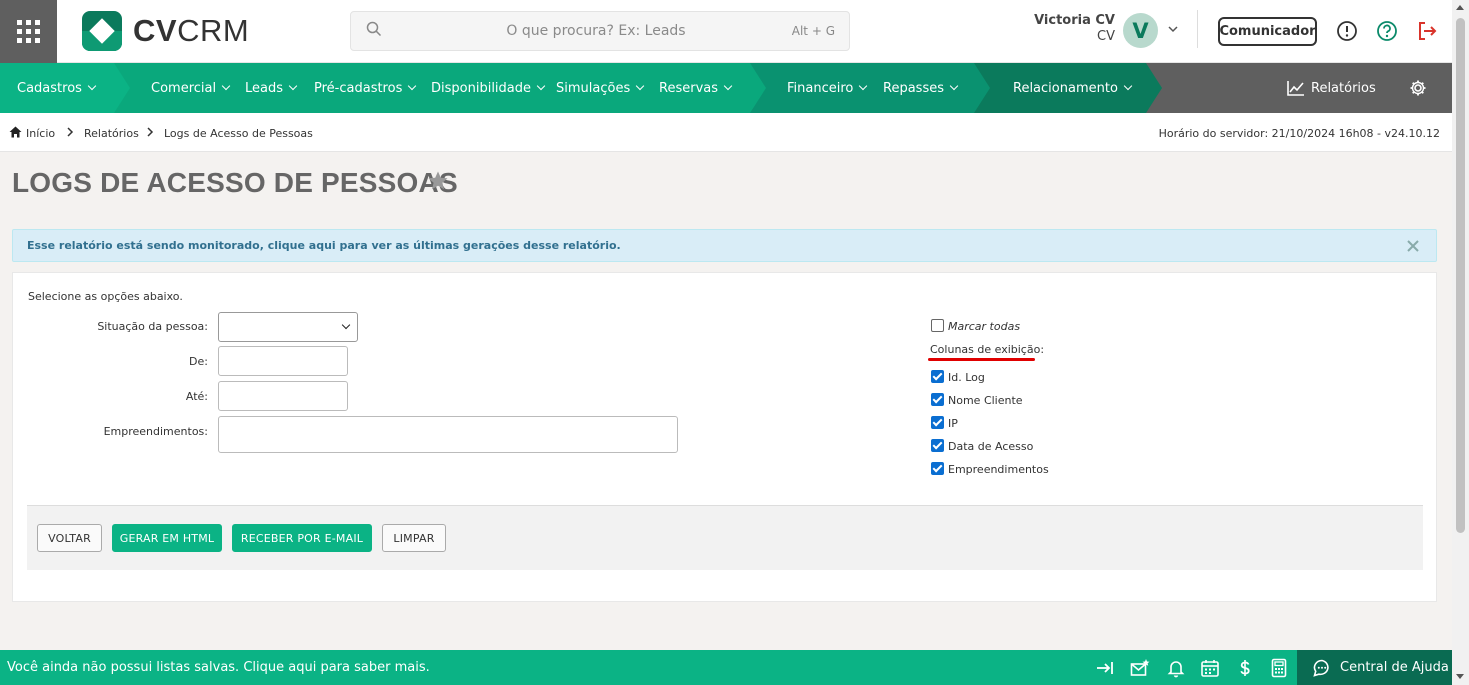  What do you see at coordinates (1106, 36) in the screenshot?
I see `user-company: CV` at bounding box center [1106, 36].